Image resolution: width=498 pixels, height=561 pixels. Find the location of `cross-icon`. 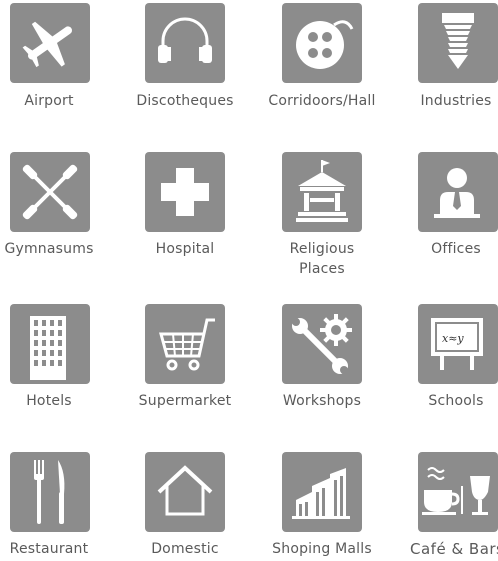

cross-icon is located at coordinates (185, 192).